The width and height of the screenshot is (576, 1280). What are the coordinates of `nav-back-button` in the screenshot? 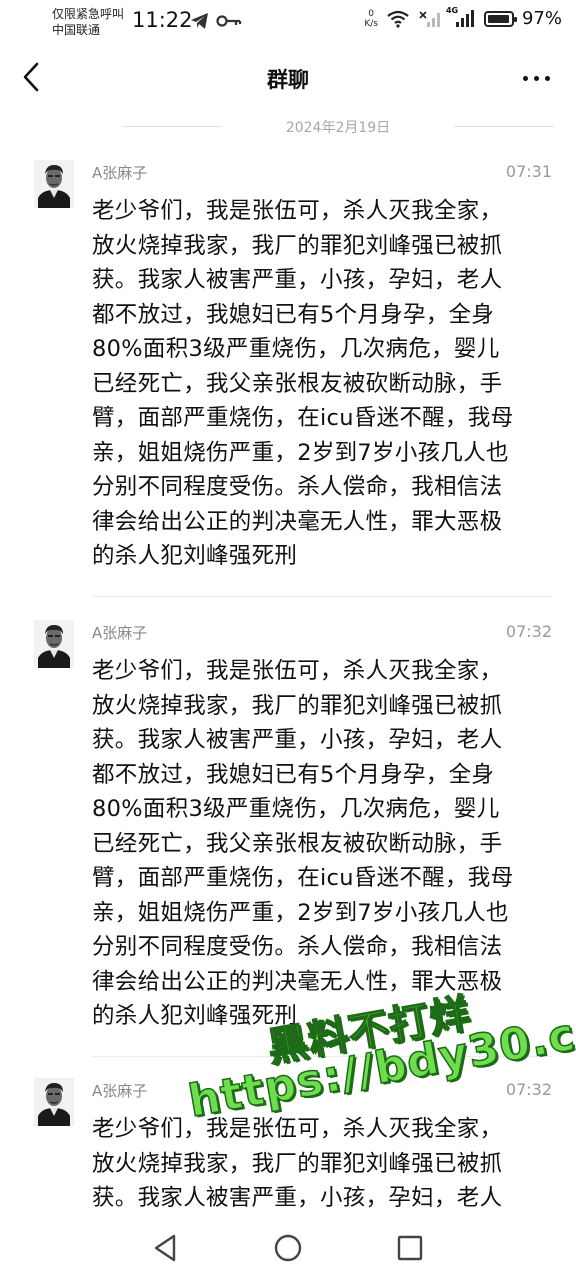 It's located at (166, 1248).